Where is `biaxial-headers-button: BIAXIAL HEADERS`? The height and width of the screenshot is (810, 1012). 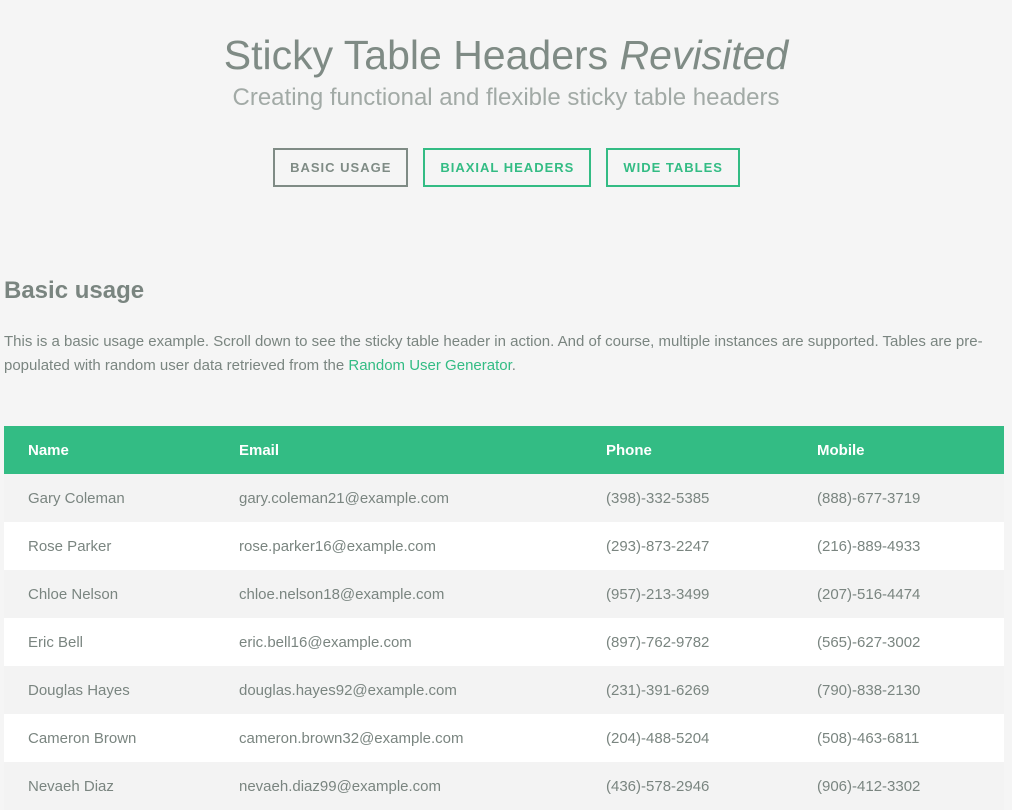
biaxial-headers-button: BIAXIAL HEADERS is located at coordinates (507, 167).